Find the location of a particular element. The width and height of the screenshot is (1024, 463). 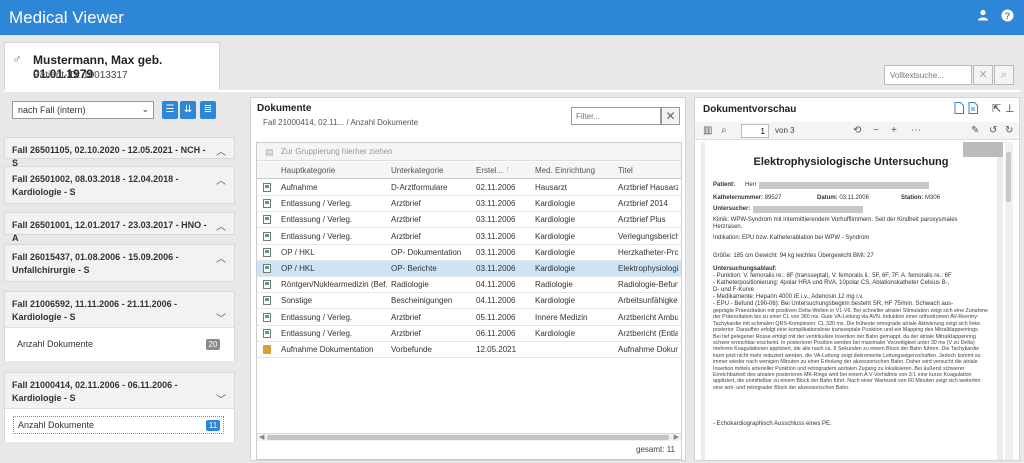

documents-filter-input is located at coordinates (616, 116).